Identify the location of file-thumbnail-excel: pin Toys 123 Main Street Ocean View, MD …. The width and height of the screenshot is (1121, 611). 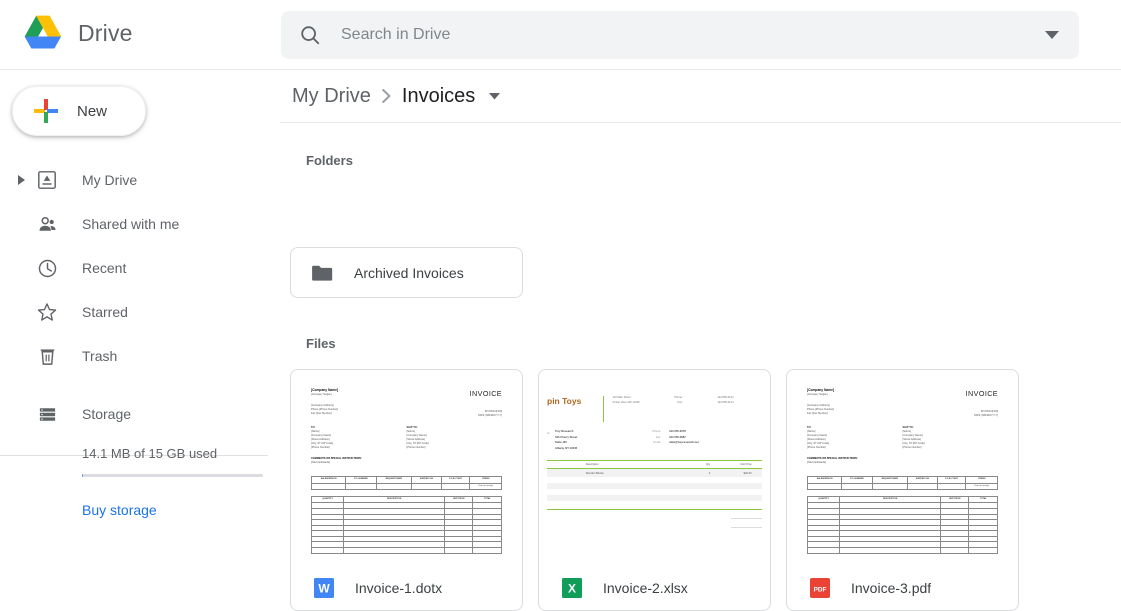
(654, 471).